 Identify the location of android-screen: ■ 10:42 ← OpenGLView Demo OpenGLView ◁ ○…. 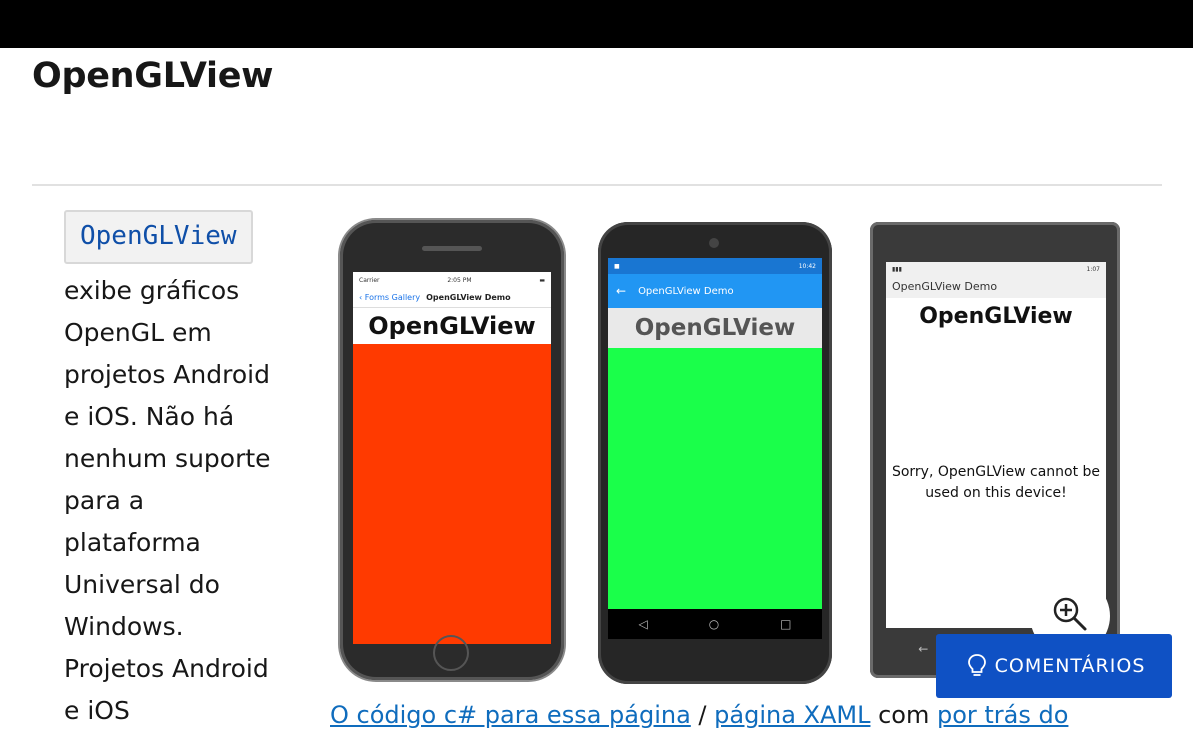
(715, 448).